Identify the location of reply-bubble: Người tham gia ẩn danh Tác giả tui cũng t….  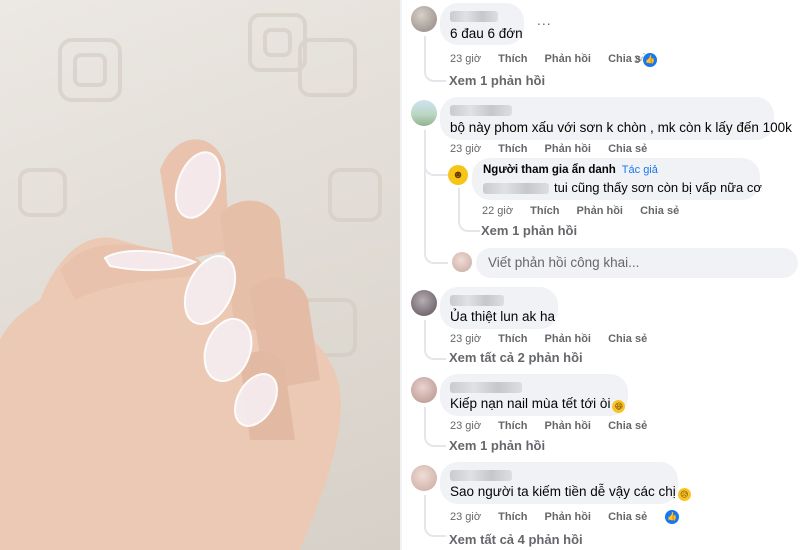
(617, 179).